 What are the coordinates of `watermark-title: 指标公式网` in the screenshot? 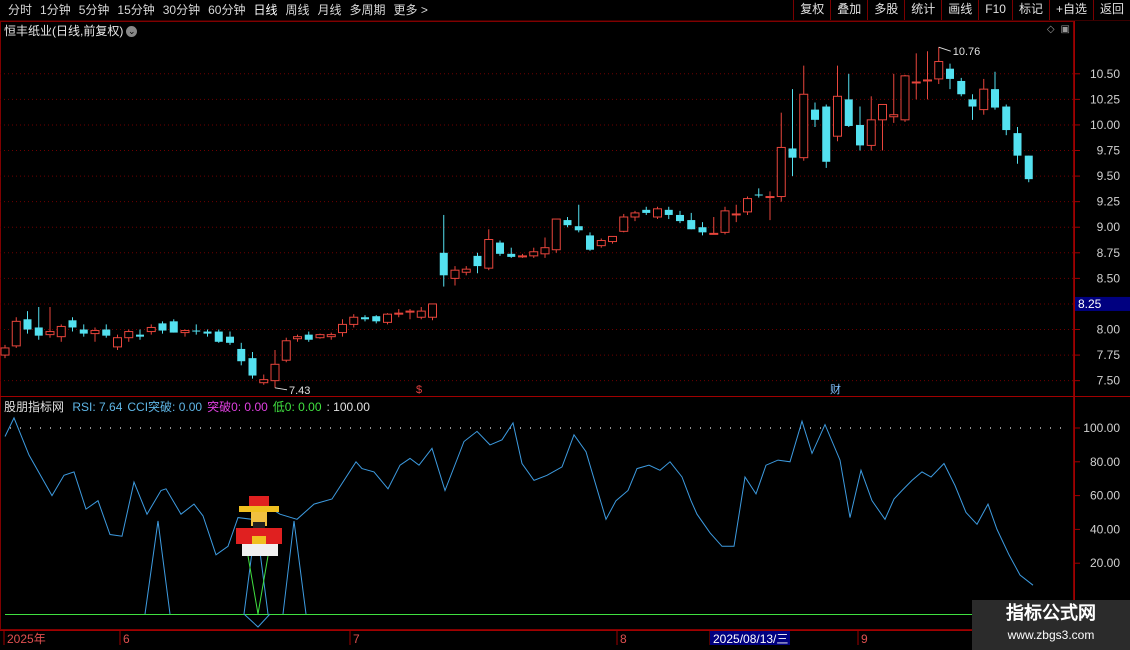 It's located at (1051, 613).